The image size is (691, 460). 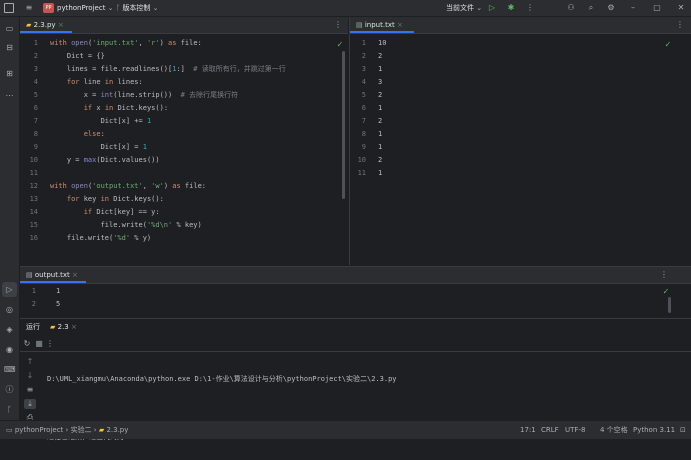 I want to click on chevron-down-icon: ⌄, so click(x=110, y=8).